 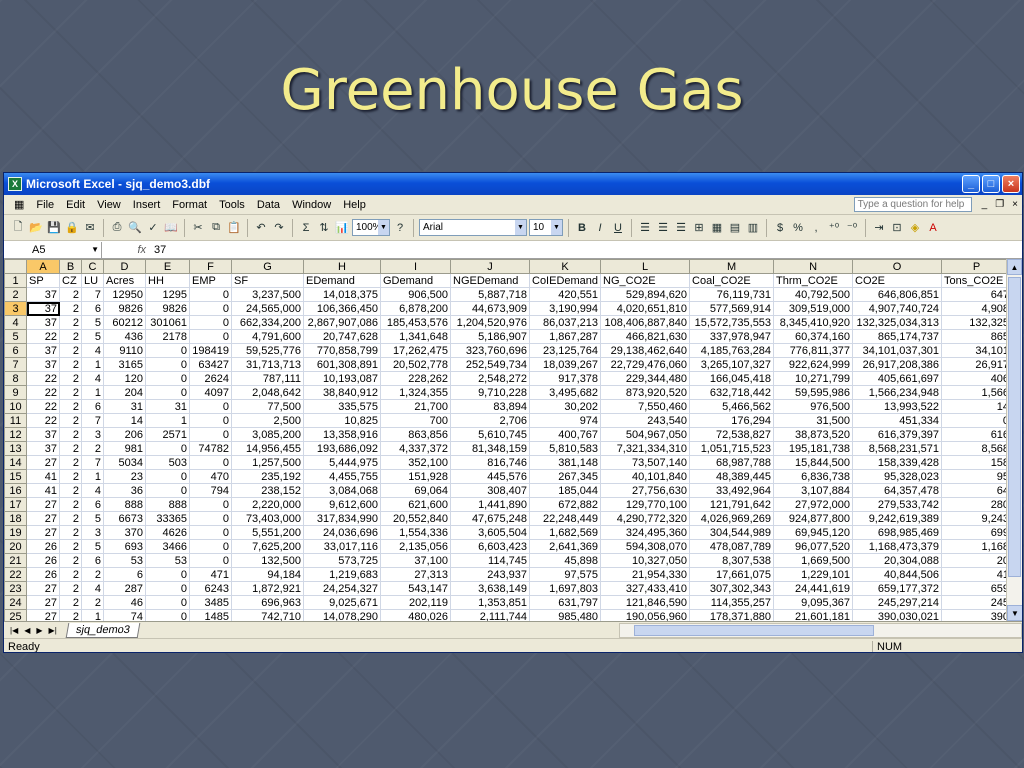 What do you see at coordinates (490, 364) in the screenshot?
I see `cell: 252,549,734` at bounding box center [490, 364].